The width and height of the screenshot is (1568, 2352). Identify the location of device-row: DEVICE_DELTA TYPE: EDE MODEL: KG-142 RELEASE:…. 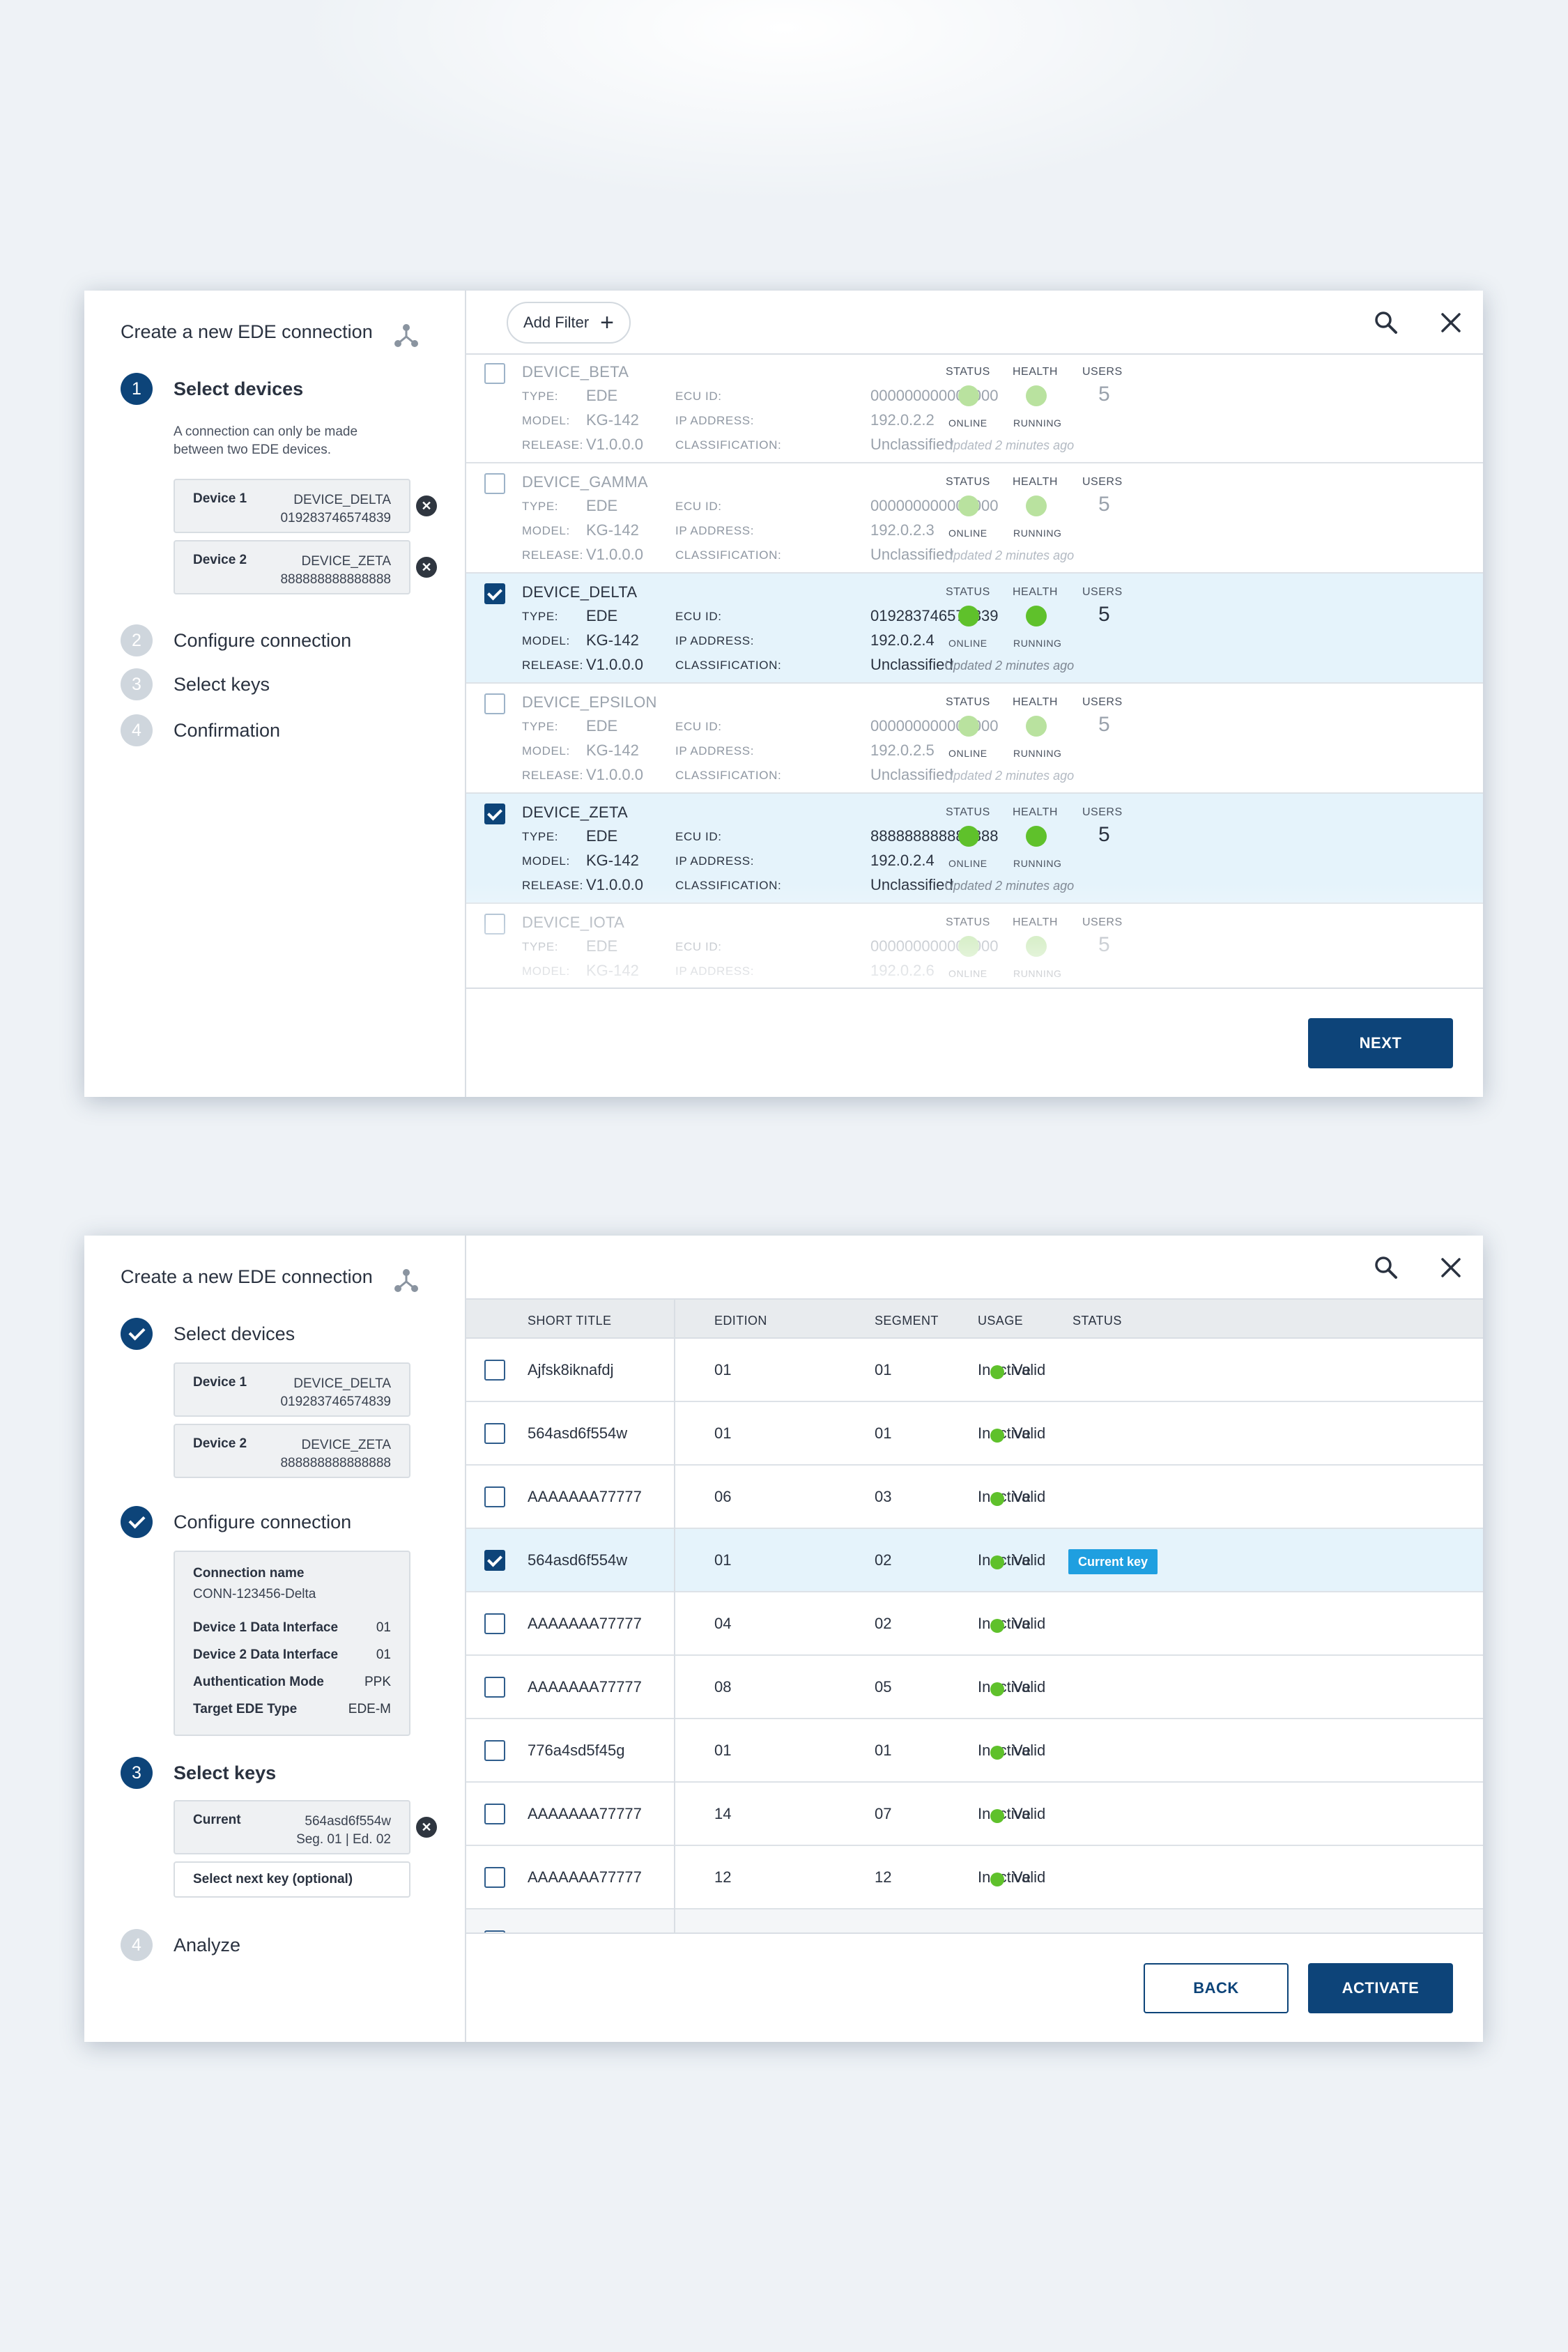
(974, 629).